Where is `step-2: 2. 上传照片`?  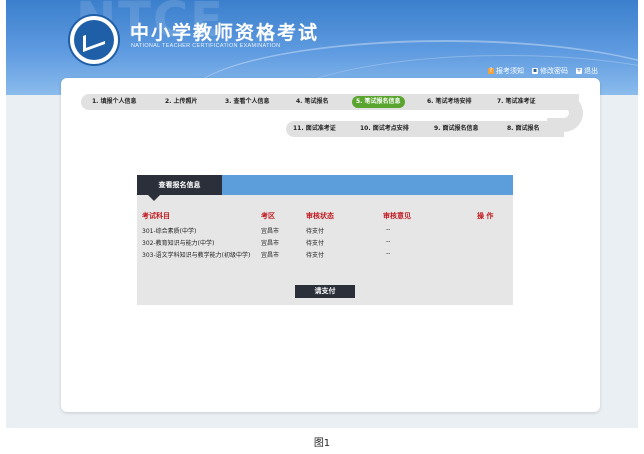
step-2: 2. 上传照片 is located at coordinates (181, 102).